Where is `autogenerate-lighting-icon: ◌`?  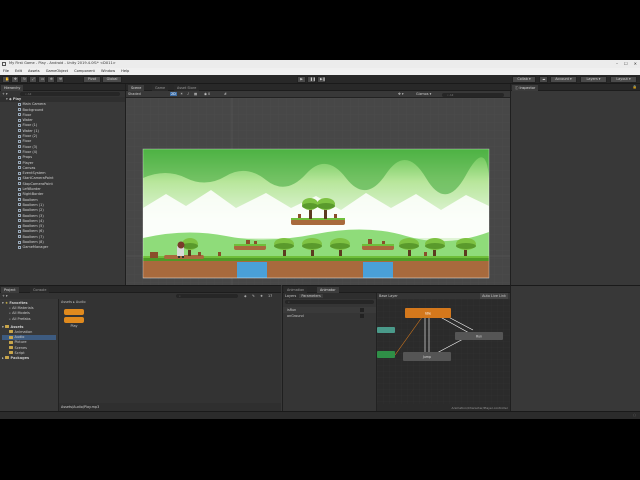 autogenerate-lighting-icon: ◌ is located at coordinates (634, 415).